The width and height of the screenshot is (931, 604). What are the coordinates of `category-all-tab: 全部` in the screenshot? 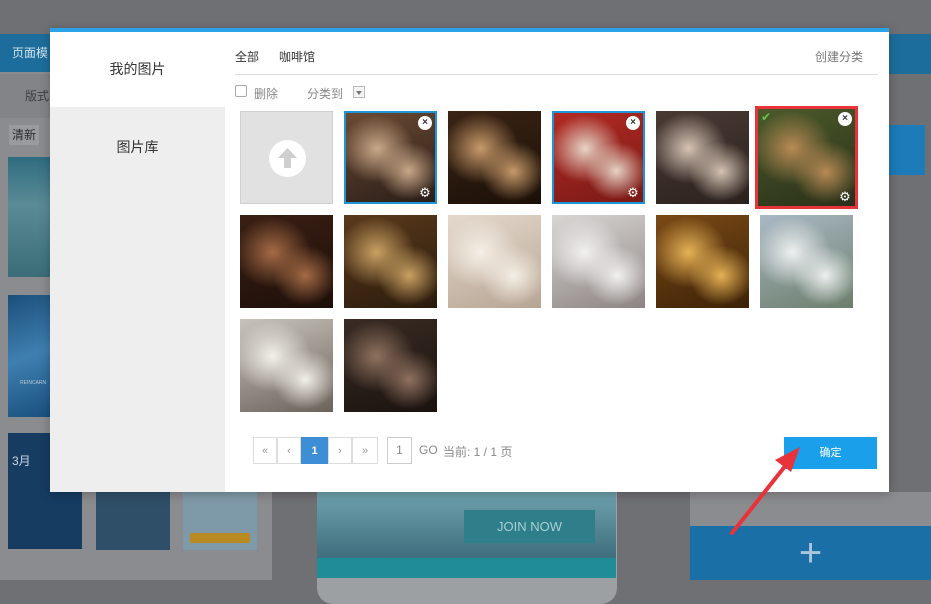 It's located at (247, 56).